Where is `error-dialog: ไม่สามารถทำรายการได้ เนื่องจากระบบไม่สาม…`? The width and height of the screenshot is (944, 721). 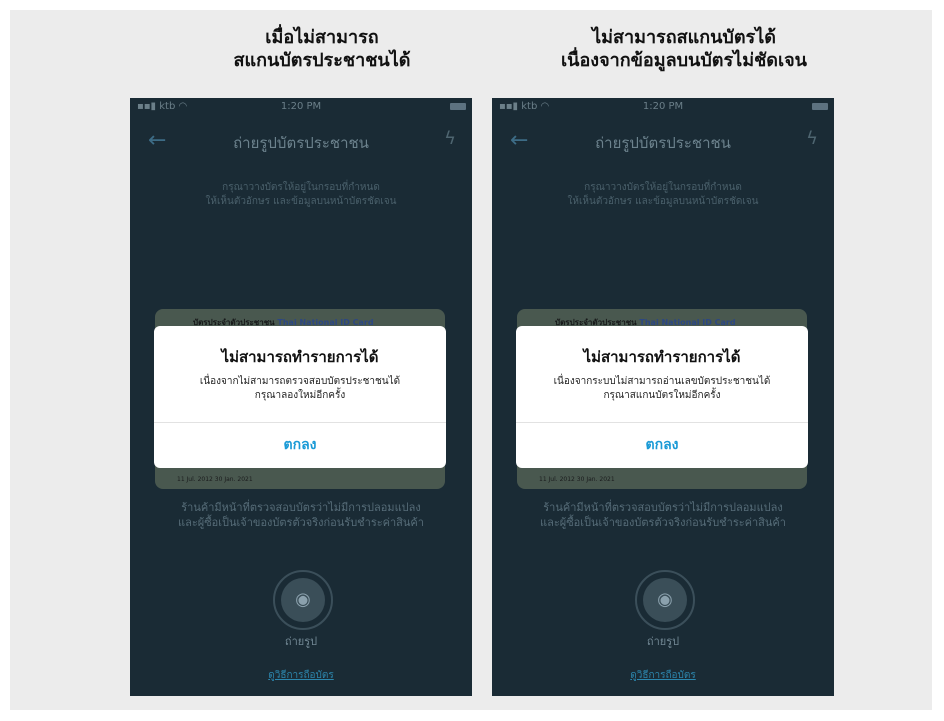
error-dialog: ไม่สามารถทำรายการได้ เนื่องจากระบบไม่สาม… is located at coordinates (662, 397).